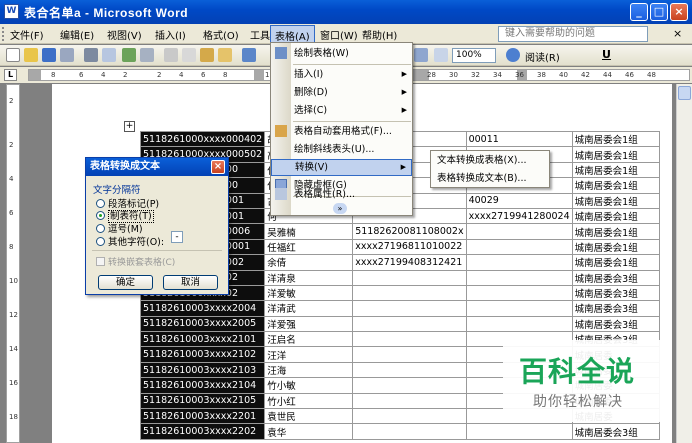  I want to click on radio-tab-character: 制表符(T), so click(125, 215).